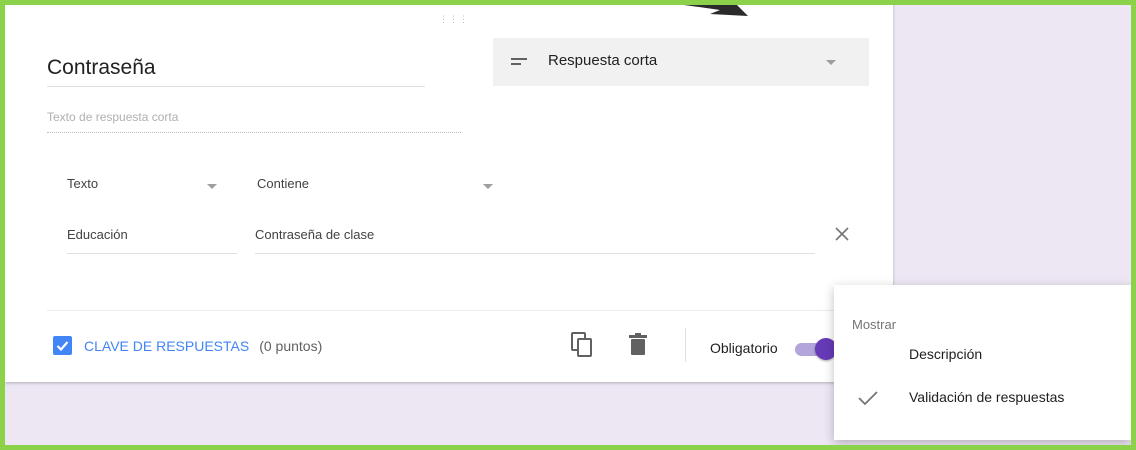 The image size is (1136, 450). I want to click on menu-item-response-validation: Validación de respuestas, so click(982, 398).